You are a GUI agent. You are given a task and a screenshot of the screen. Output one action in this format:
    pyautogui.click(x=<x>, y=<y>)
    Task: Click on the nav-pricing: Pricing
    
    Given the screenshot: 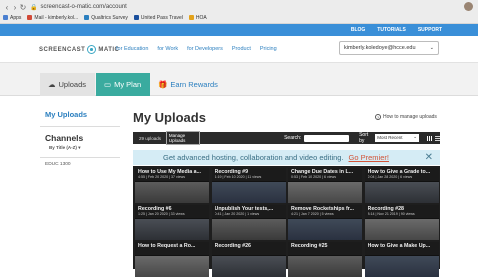 What is the action you would take?
    pyautogui.click(x=268, y=49)
    